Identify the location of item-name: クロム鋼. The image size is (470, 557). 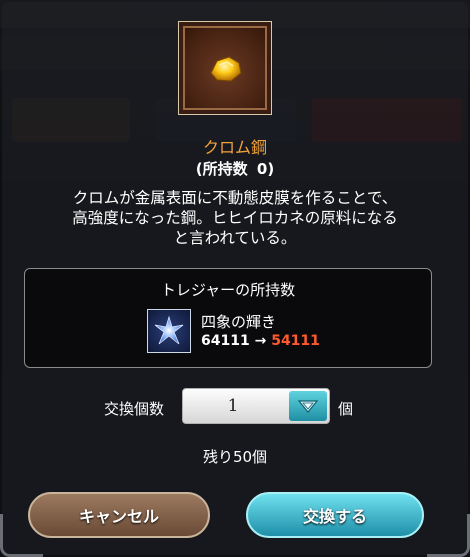
(234, 147).